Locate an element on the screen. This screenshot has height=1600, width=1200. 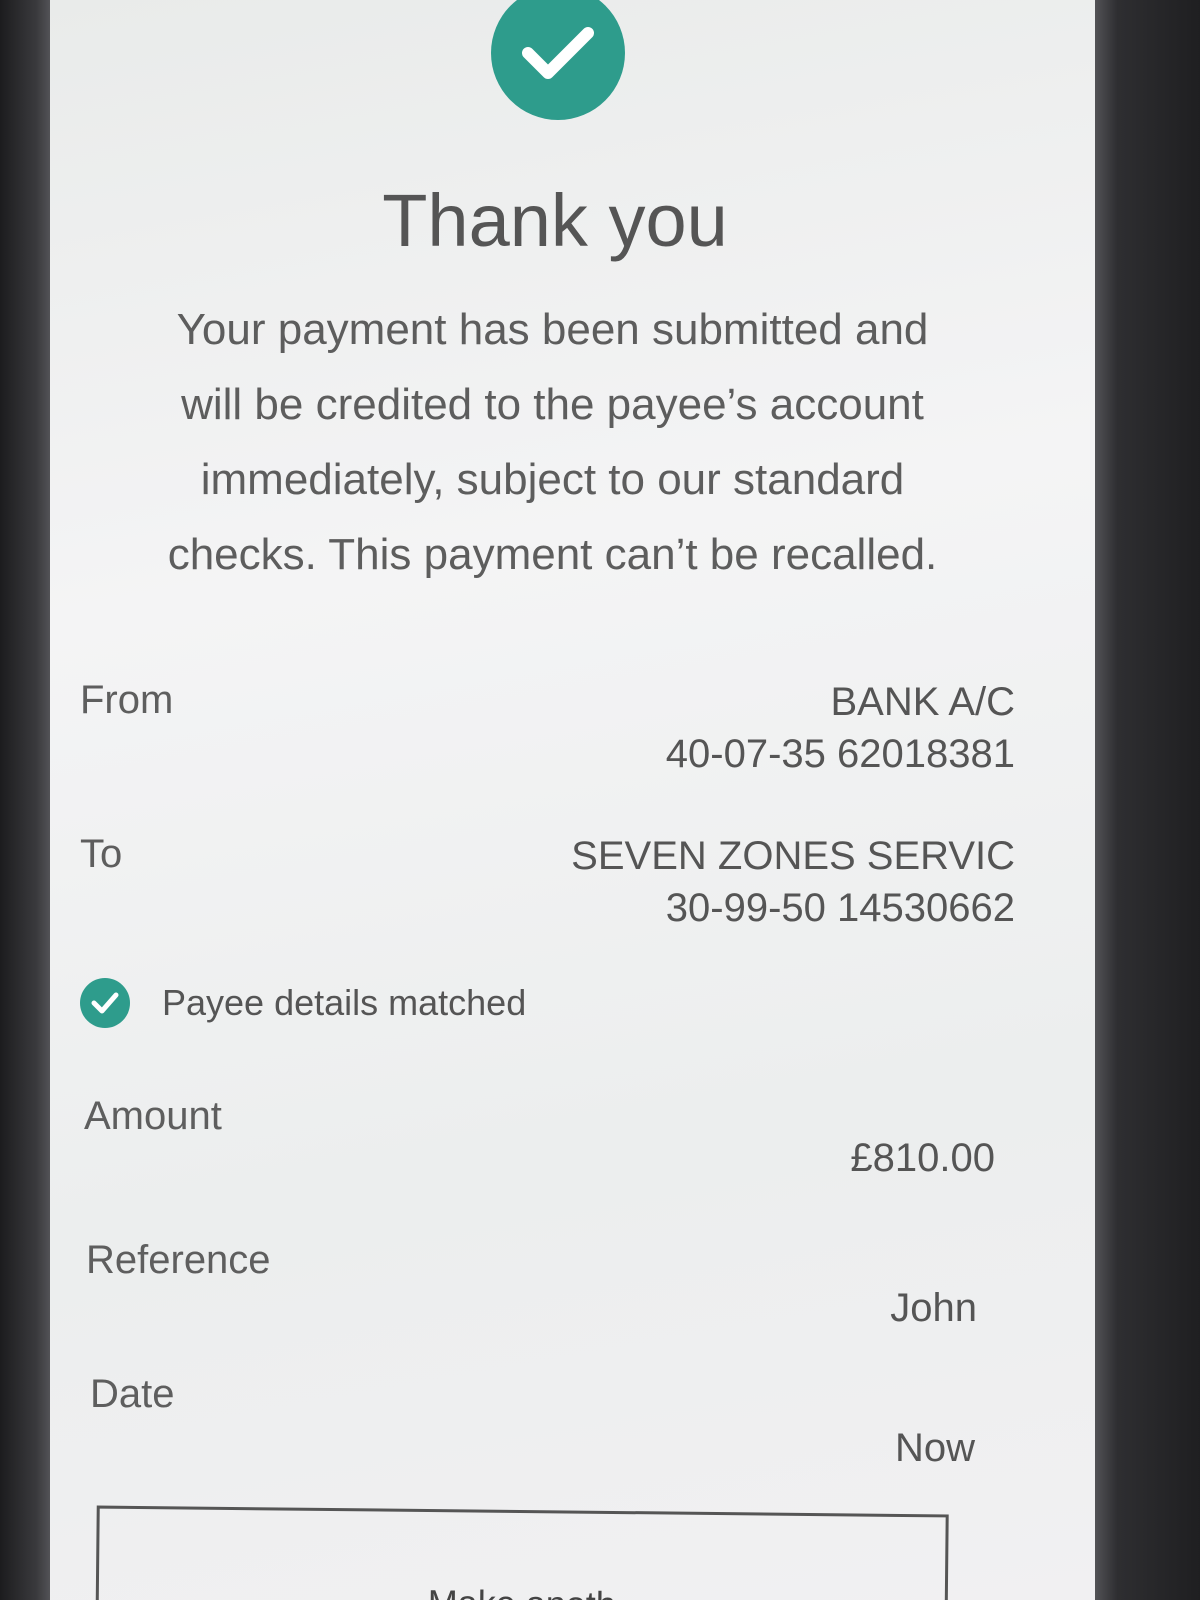
device-bezel-right is located at coordinates (1145, 800).